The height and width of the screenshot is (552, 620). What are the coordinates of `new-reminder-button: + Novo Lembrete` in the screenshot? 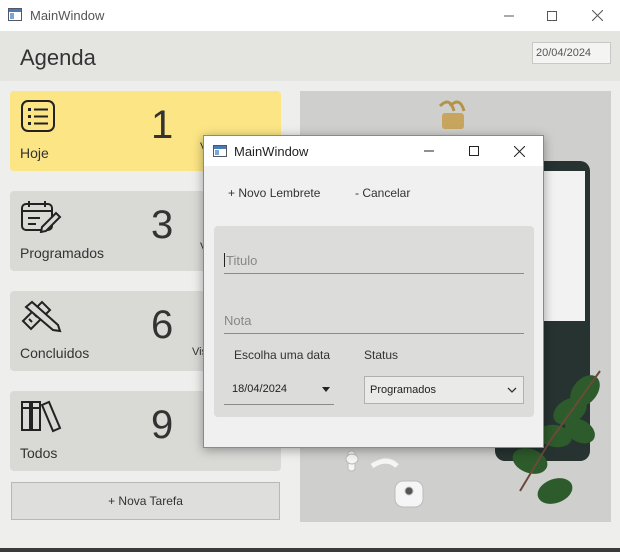 It's located at (274, 193).